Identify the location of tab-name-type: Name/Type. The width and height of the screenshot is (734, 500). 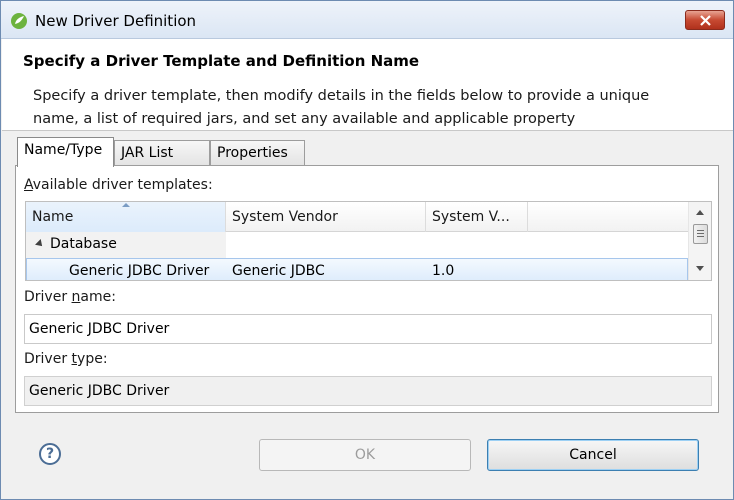
(65, 152).